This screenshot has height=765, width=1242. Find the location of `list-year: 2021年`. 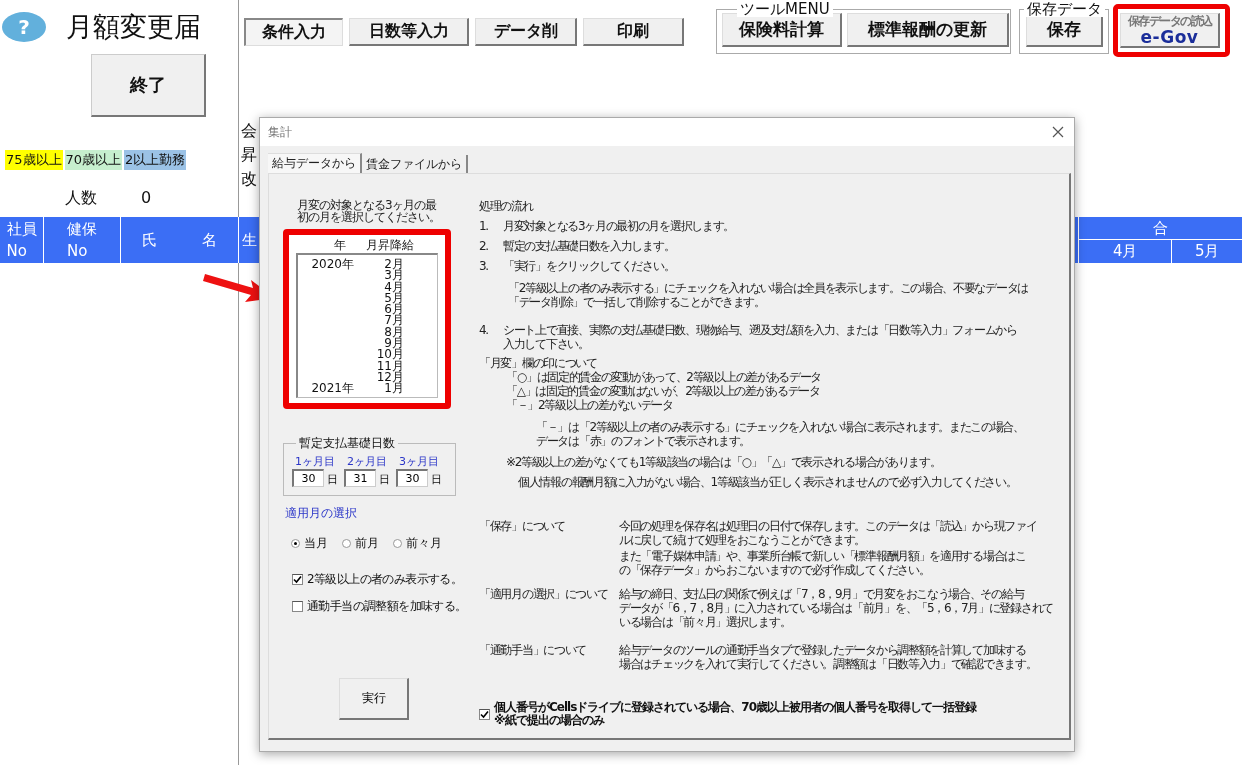

list-year: 2021年 is located at coordinates (332, 388).